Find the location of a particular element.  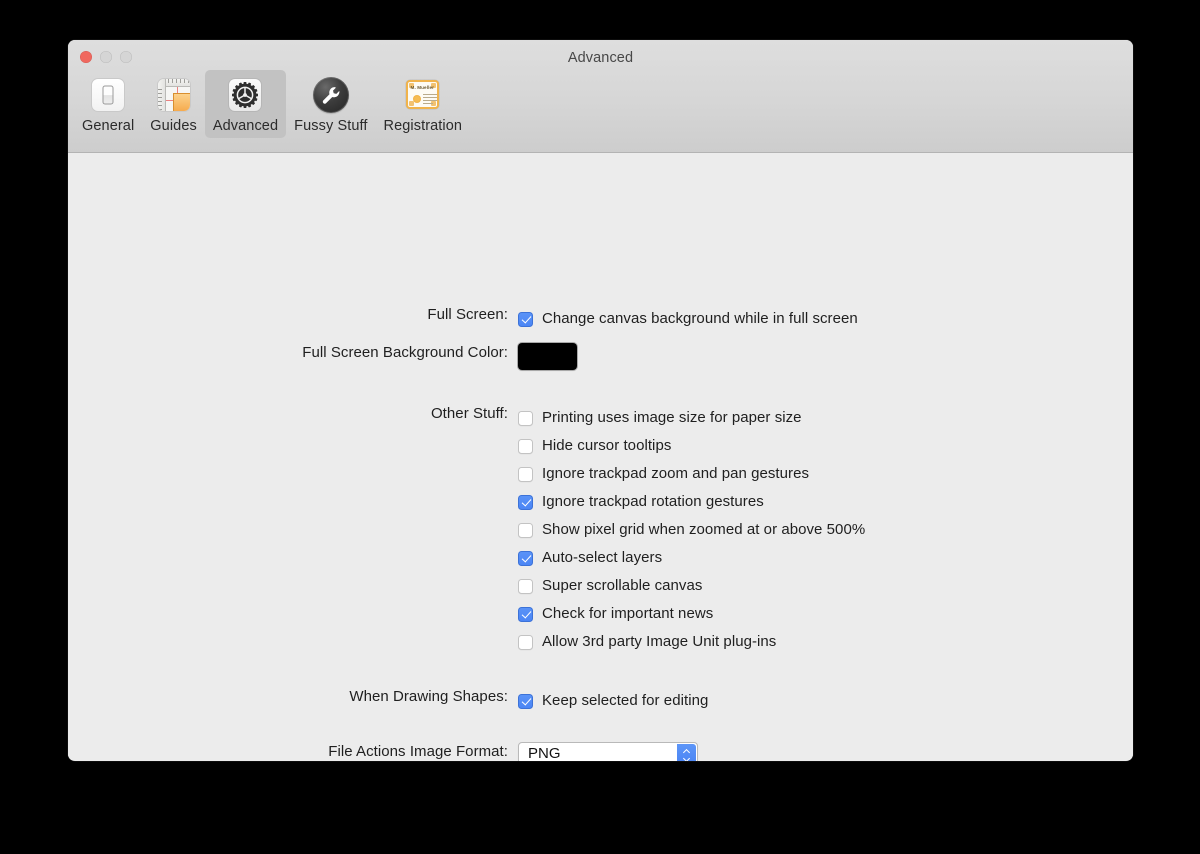

checkbox-allow-3rd-party-image-unit: Allow 3rd party Image Unit plug-ins is located at coordinates (691, 642).